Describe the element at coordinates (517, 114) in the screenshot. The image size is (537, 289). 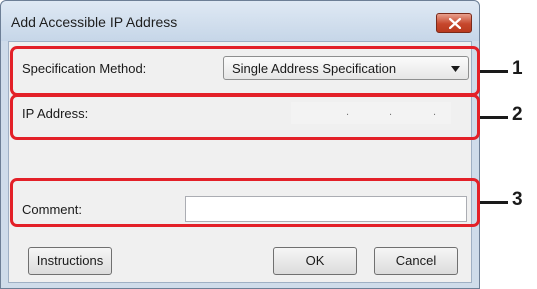
I see `callout-number-2: 2` at that location.